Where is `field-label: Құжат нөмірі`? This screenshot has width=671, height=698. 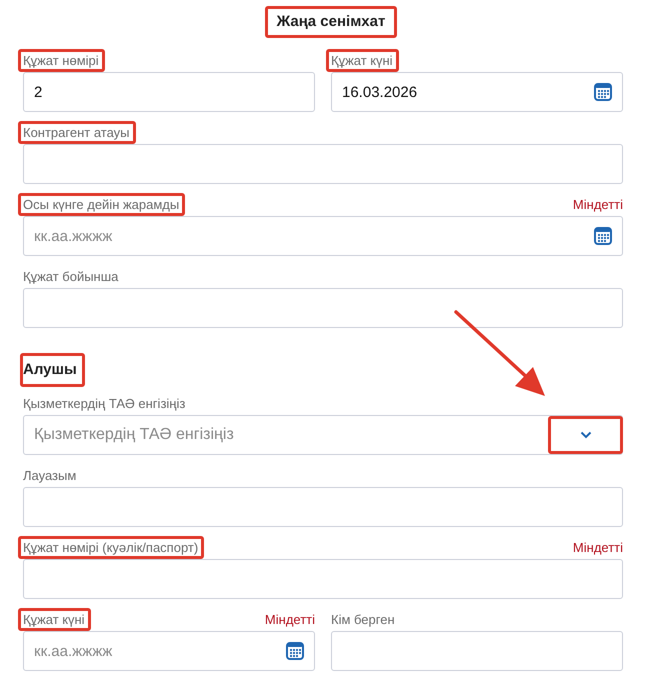
field-label: Құжат нөмірі is located at coordinates (61, 60).